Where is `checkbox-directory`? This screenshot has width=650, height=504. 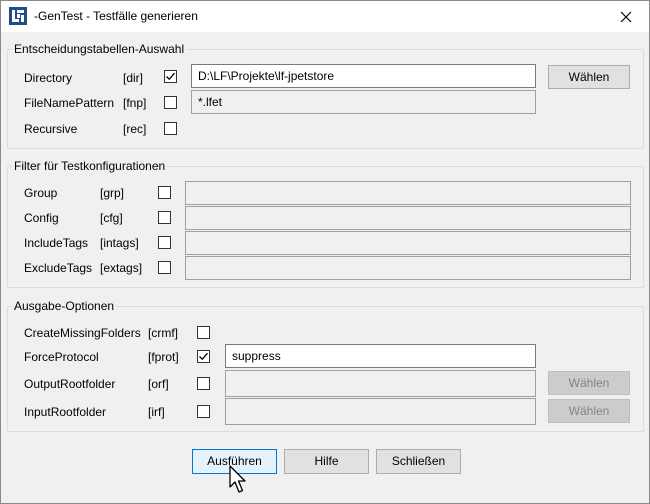 checkbox-directory is located at coordinates (170, 76).